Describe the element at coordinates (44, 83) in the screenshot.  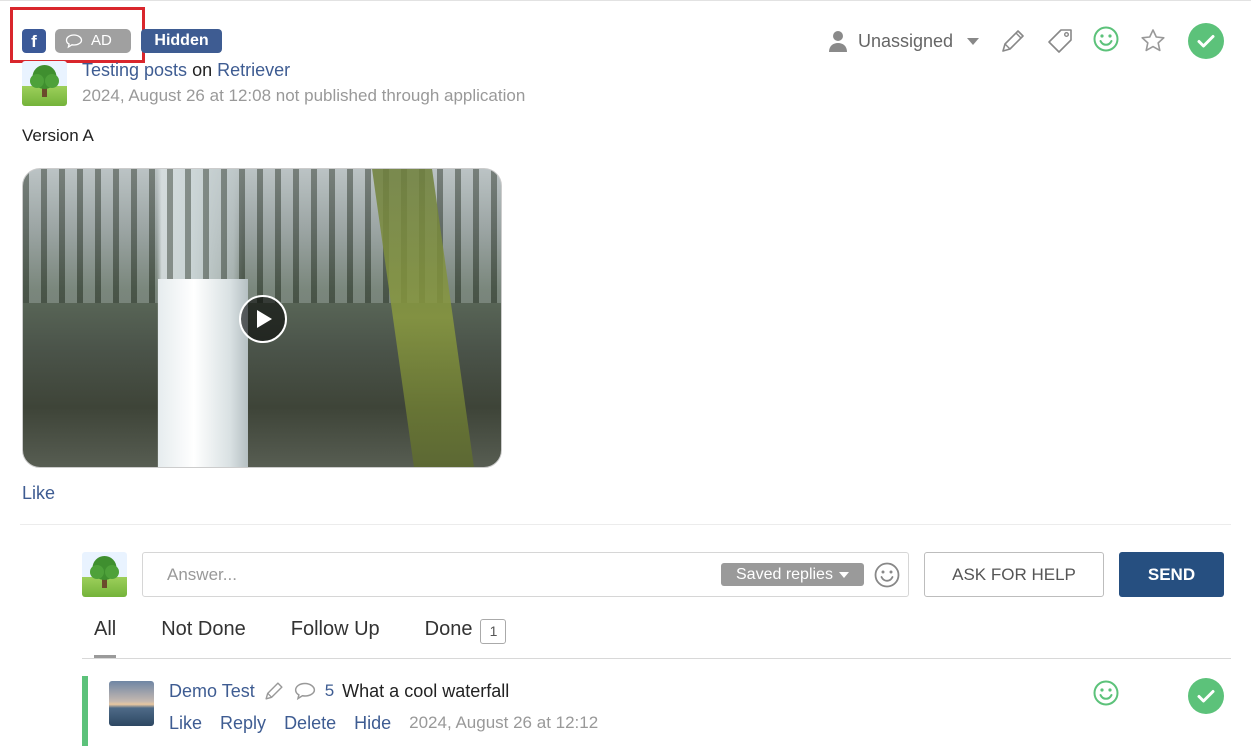
I see `page-avatar` at that location.